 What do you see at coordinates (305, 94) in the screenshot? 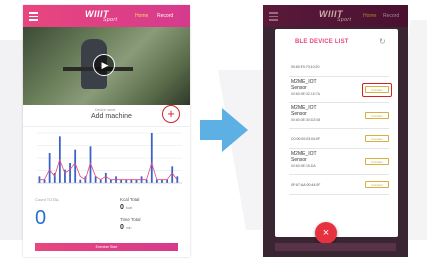
I see `device-mac: 00:60:0E:32:15:7A` at bounding box center [305, 94].